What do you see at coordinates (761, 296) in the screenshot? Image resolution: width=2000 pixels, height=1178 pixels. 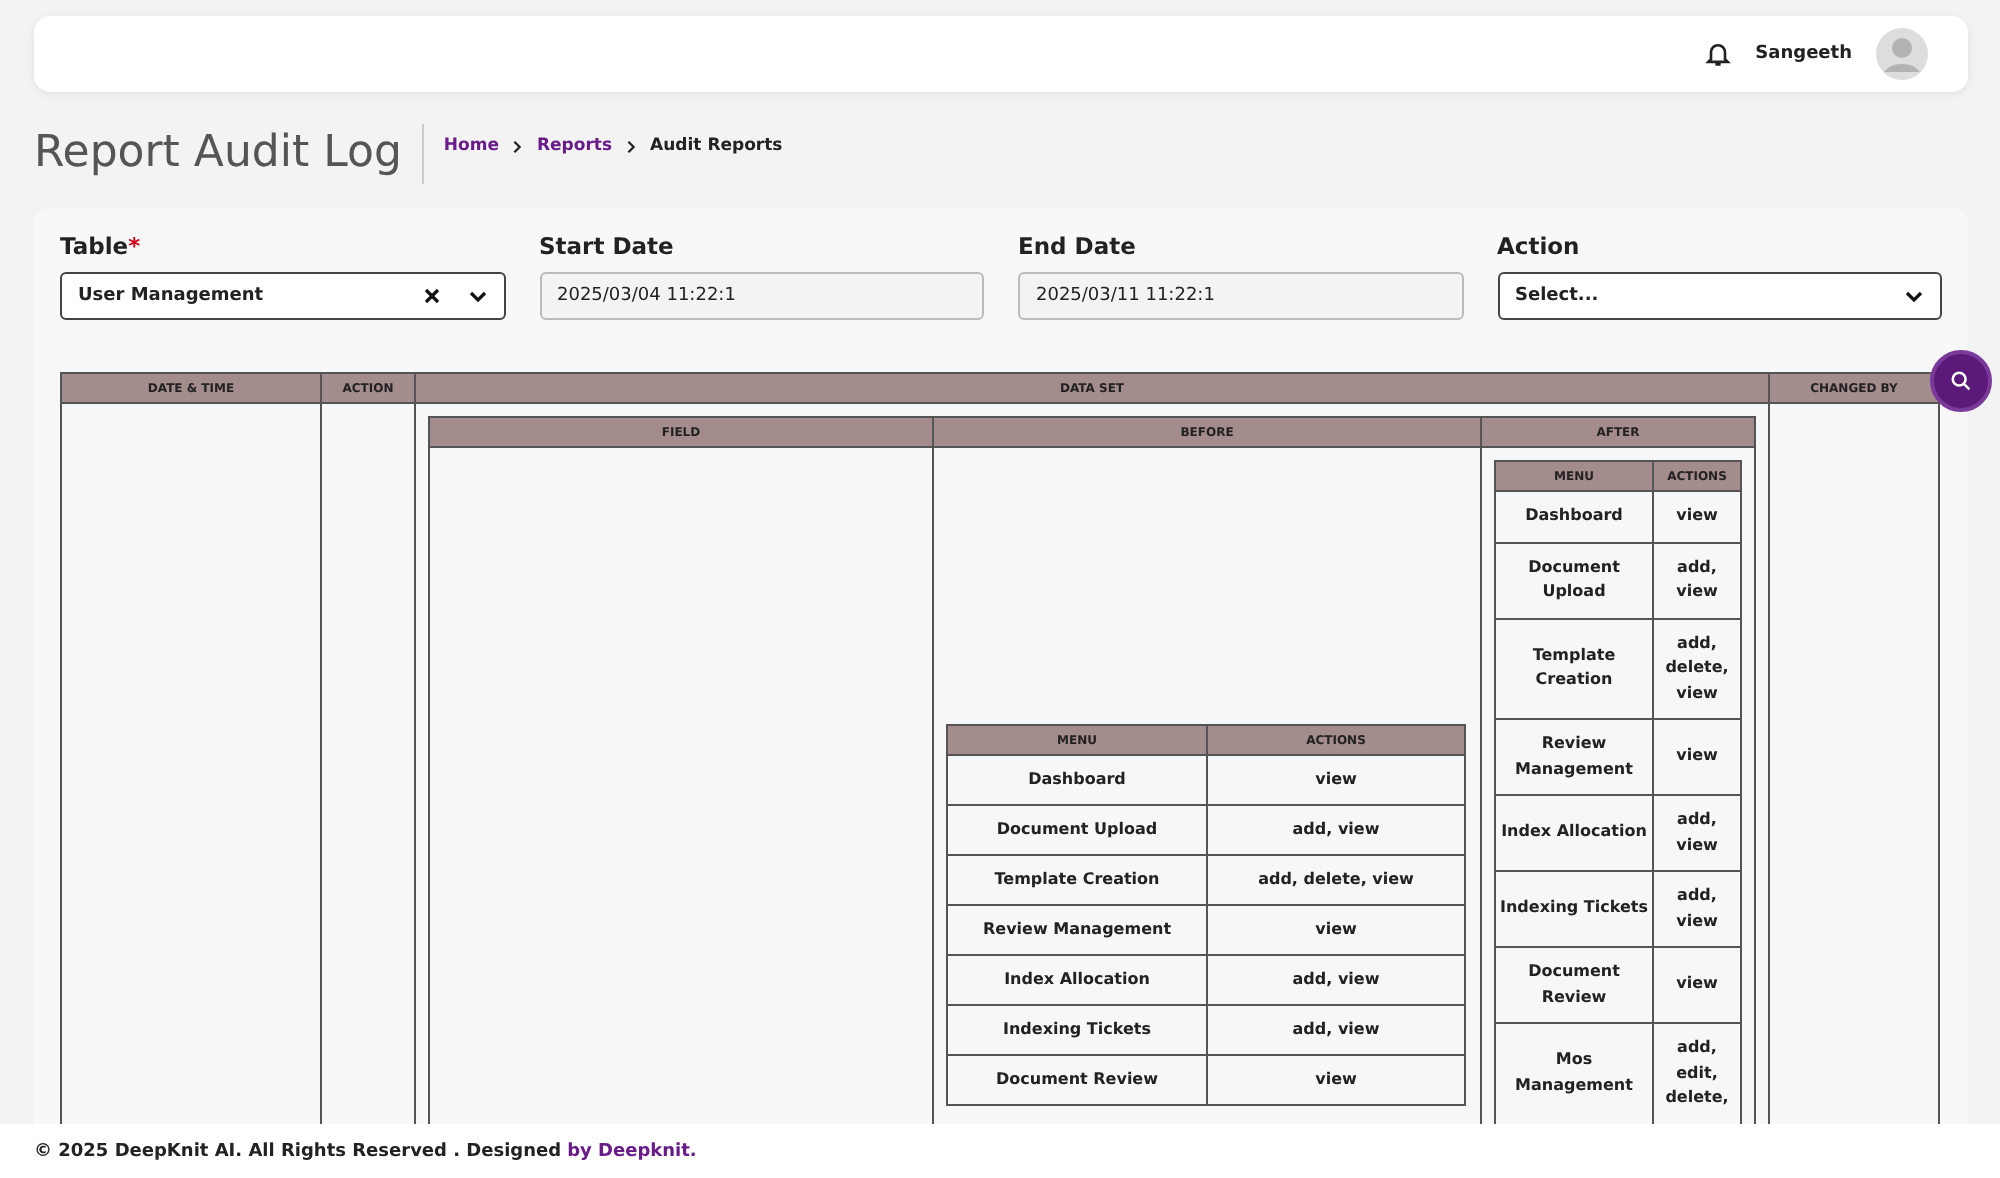 I see `date-field: 2025/03/04 11:22:1` at bounding box center [761, 296].